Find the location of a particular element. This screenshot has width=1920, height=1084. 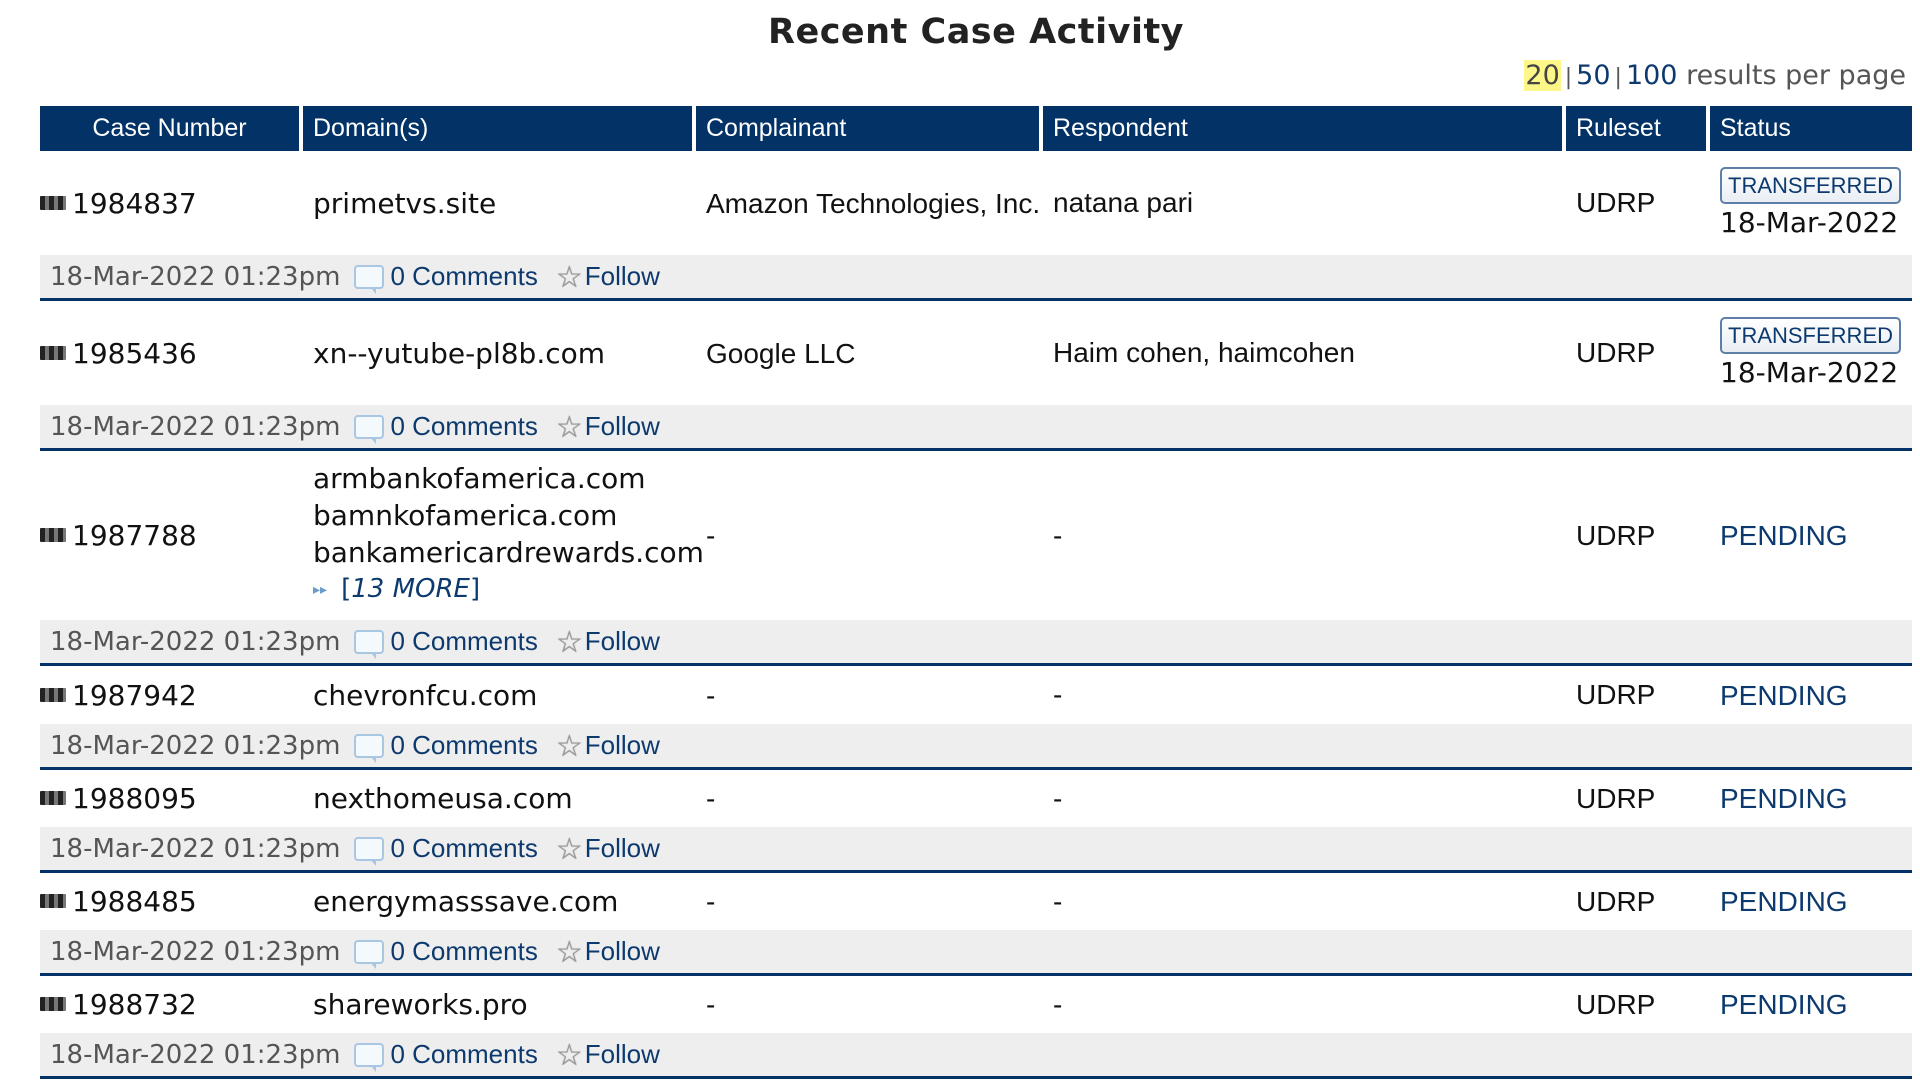

column-header-complainant: Complainant is located at coordinates (869, 128).